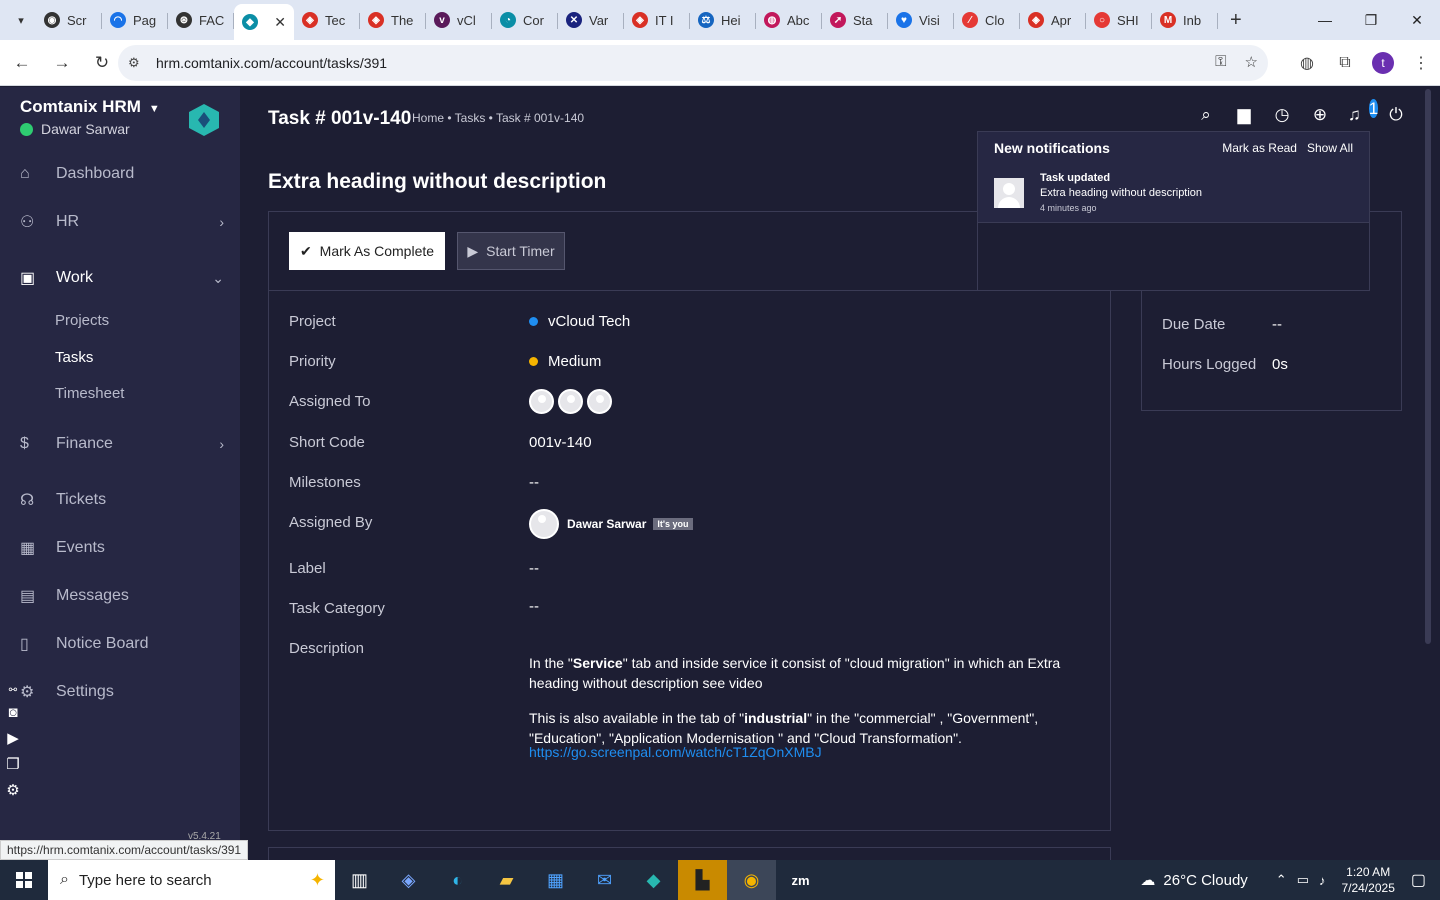  What do you see at coordinates (457, 880) in the screenshot?
I see `edge-icon: ◐` at bounding box center [457, 880].